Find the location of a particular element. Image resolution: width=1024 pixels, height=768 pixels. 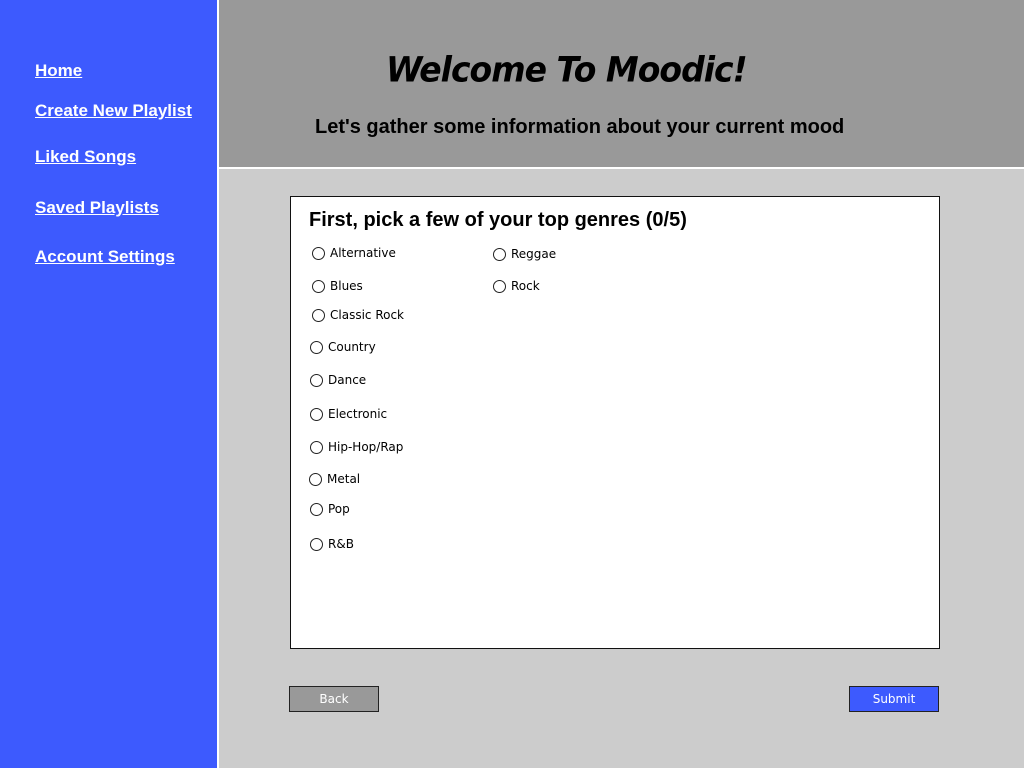

genre-option-blues: Blues is located at coordinates (337, 286).